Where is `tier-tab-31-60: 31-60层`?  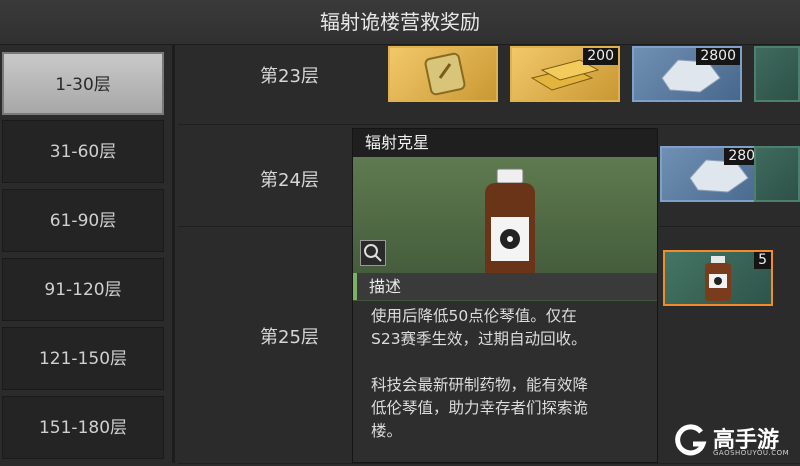
tier-tab-31-60: 31-60层 is located at coordinates (83, 151).